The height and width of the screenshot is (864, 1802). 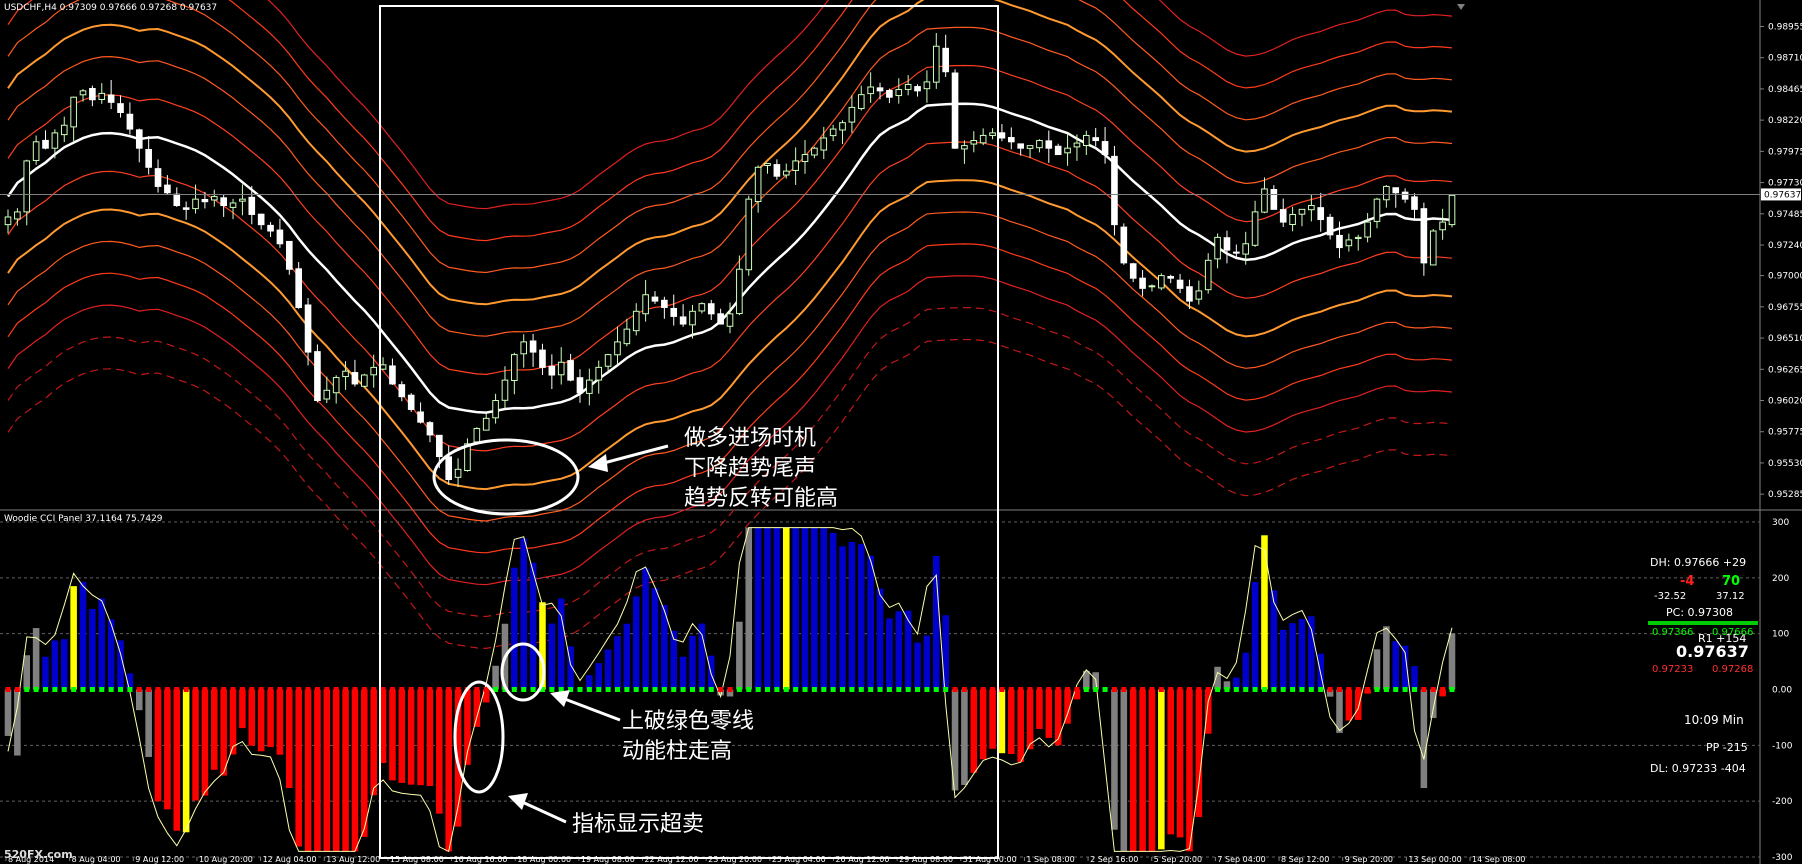 What do you see at coordinates (1780, 579) in the screenshot?
I see `cci-tick-label: 200` at bounding box center [1780, 579].